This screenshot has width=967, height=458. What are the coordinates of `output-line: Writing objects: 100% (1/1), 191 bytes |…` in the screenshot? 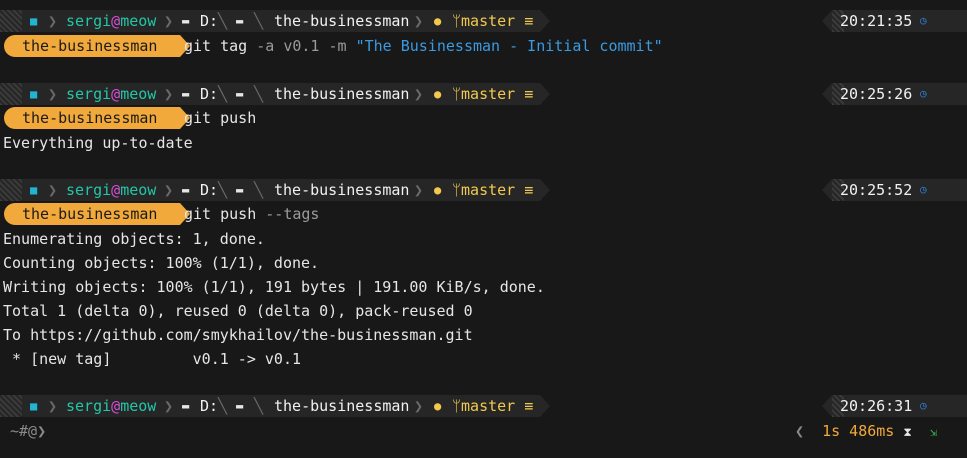 It's located at (274, 287).